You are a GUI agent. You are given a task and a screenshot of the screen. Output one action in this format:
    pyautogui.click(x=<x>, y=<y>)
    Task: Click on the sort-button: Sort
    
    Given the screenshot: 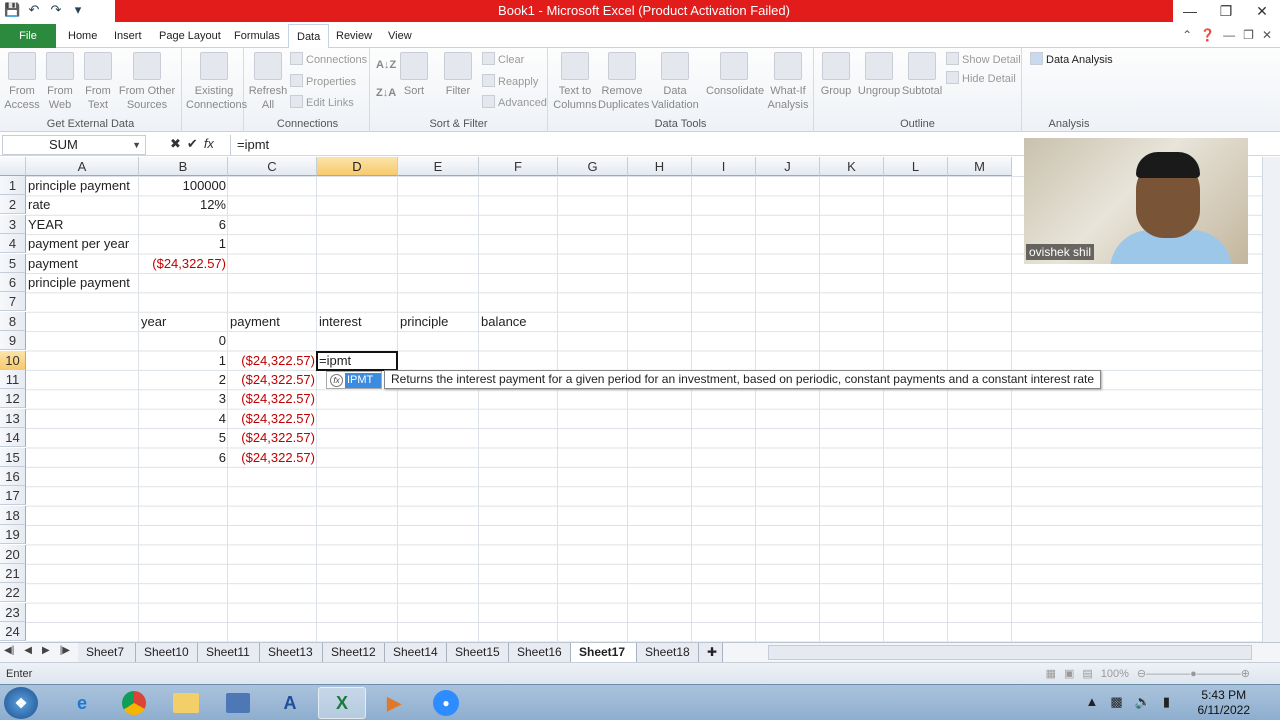 What is the action you would take?
    pyautogui.click(x=414, y=75)
    